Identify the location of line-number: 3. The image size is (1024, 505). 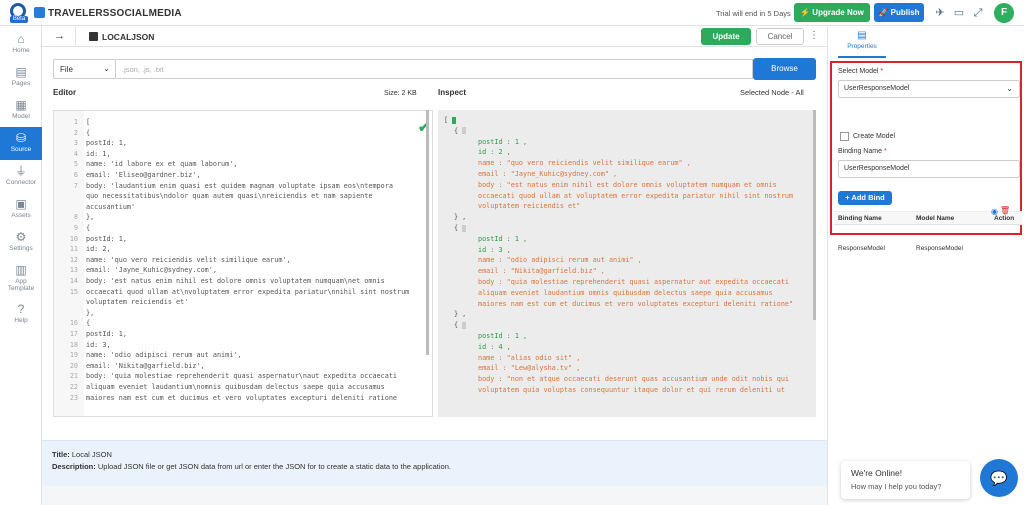
(75, 143).